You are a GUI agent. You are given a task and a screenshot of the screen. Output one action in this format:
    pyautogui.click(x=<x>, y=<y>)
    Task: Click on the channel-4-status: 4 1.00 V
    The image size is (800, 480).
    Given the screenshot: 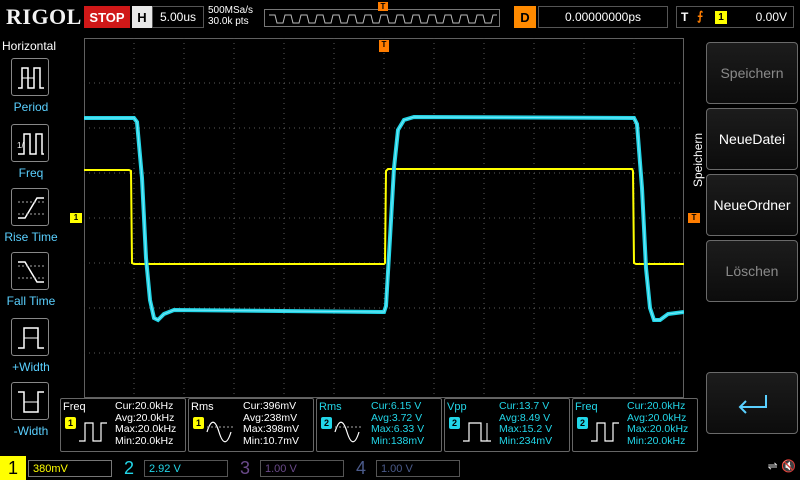 What is the action you would take?
    pyautogui.click(x=406, y=468)
    